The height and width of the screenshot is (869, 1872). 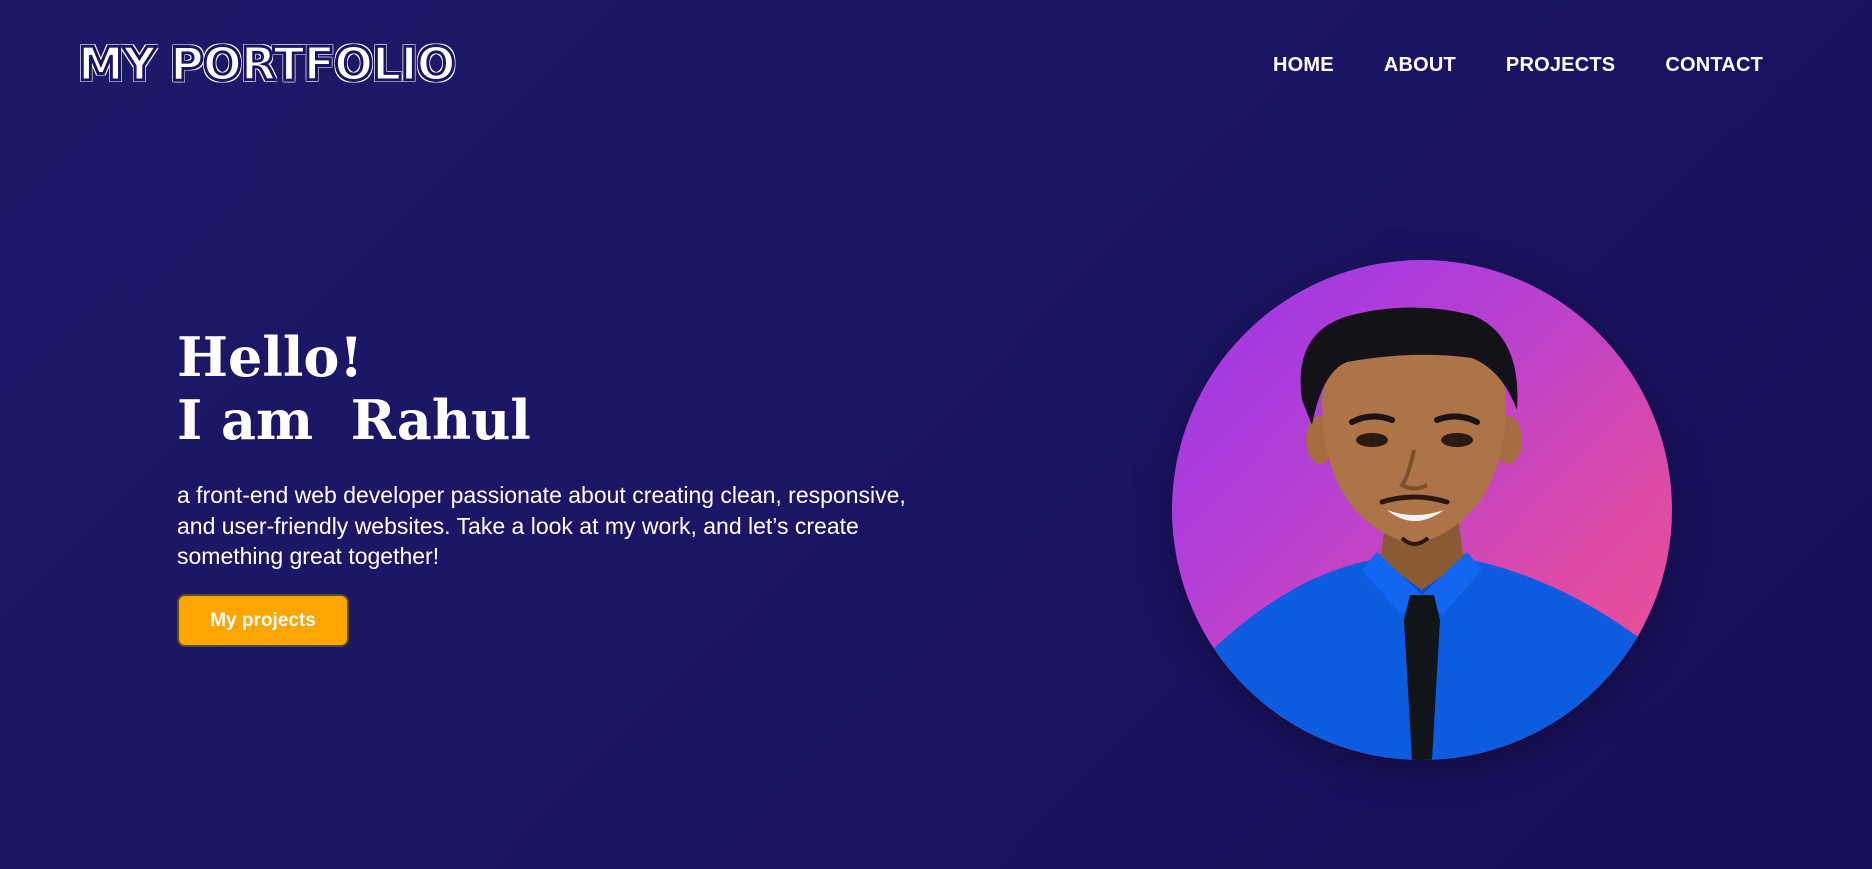 I want to click on hero-name: I am Rahul, so click(x=354, y=420).